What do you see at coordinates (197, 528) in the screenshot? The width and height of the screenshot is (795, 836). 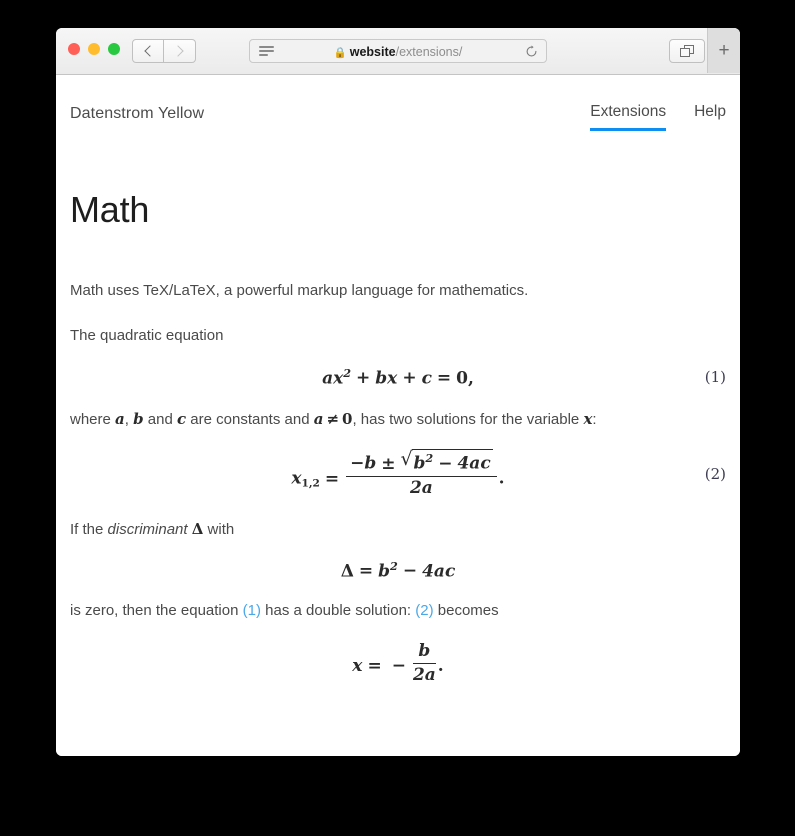 I see `disc-delta: Δ` at bounding box center [197, 528].